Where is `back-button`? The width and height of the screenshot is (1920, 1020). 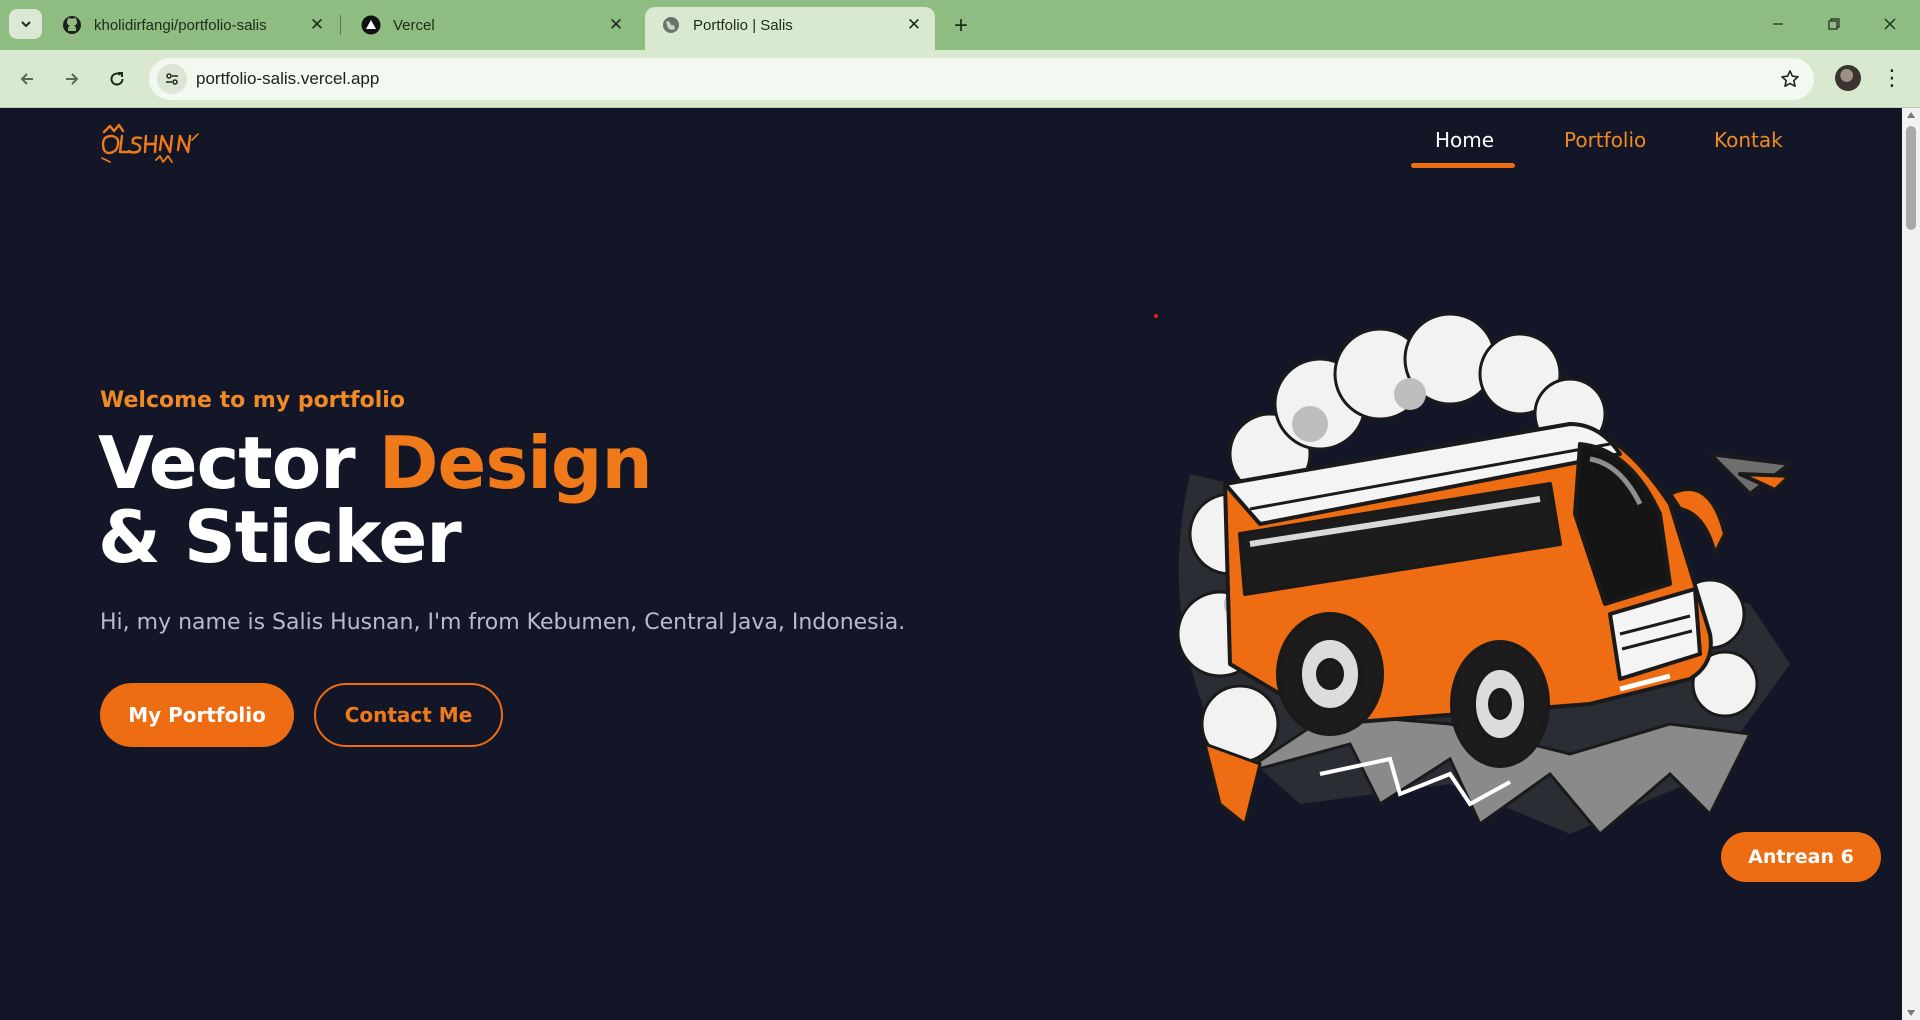 back-button is located at coordinates (27, 79).